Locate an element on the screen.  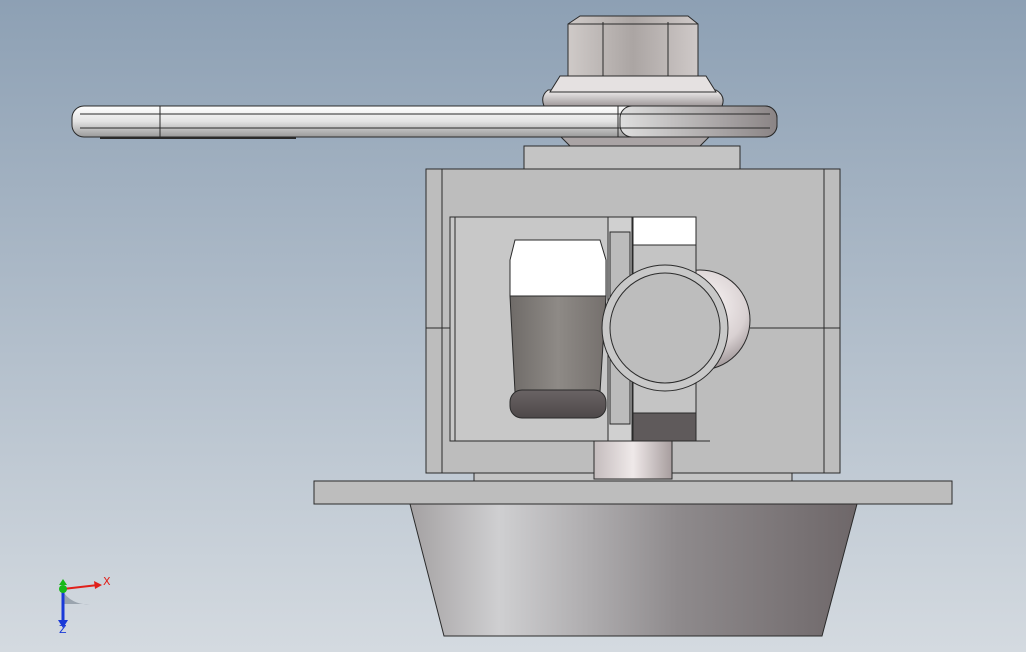
port-inner-face is located at coordinates (665, 328).